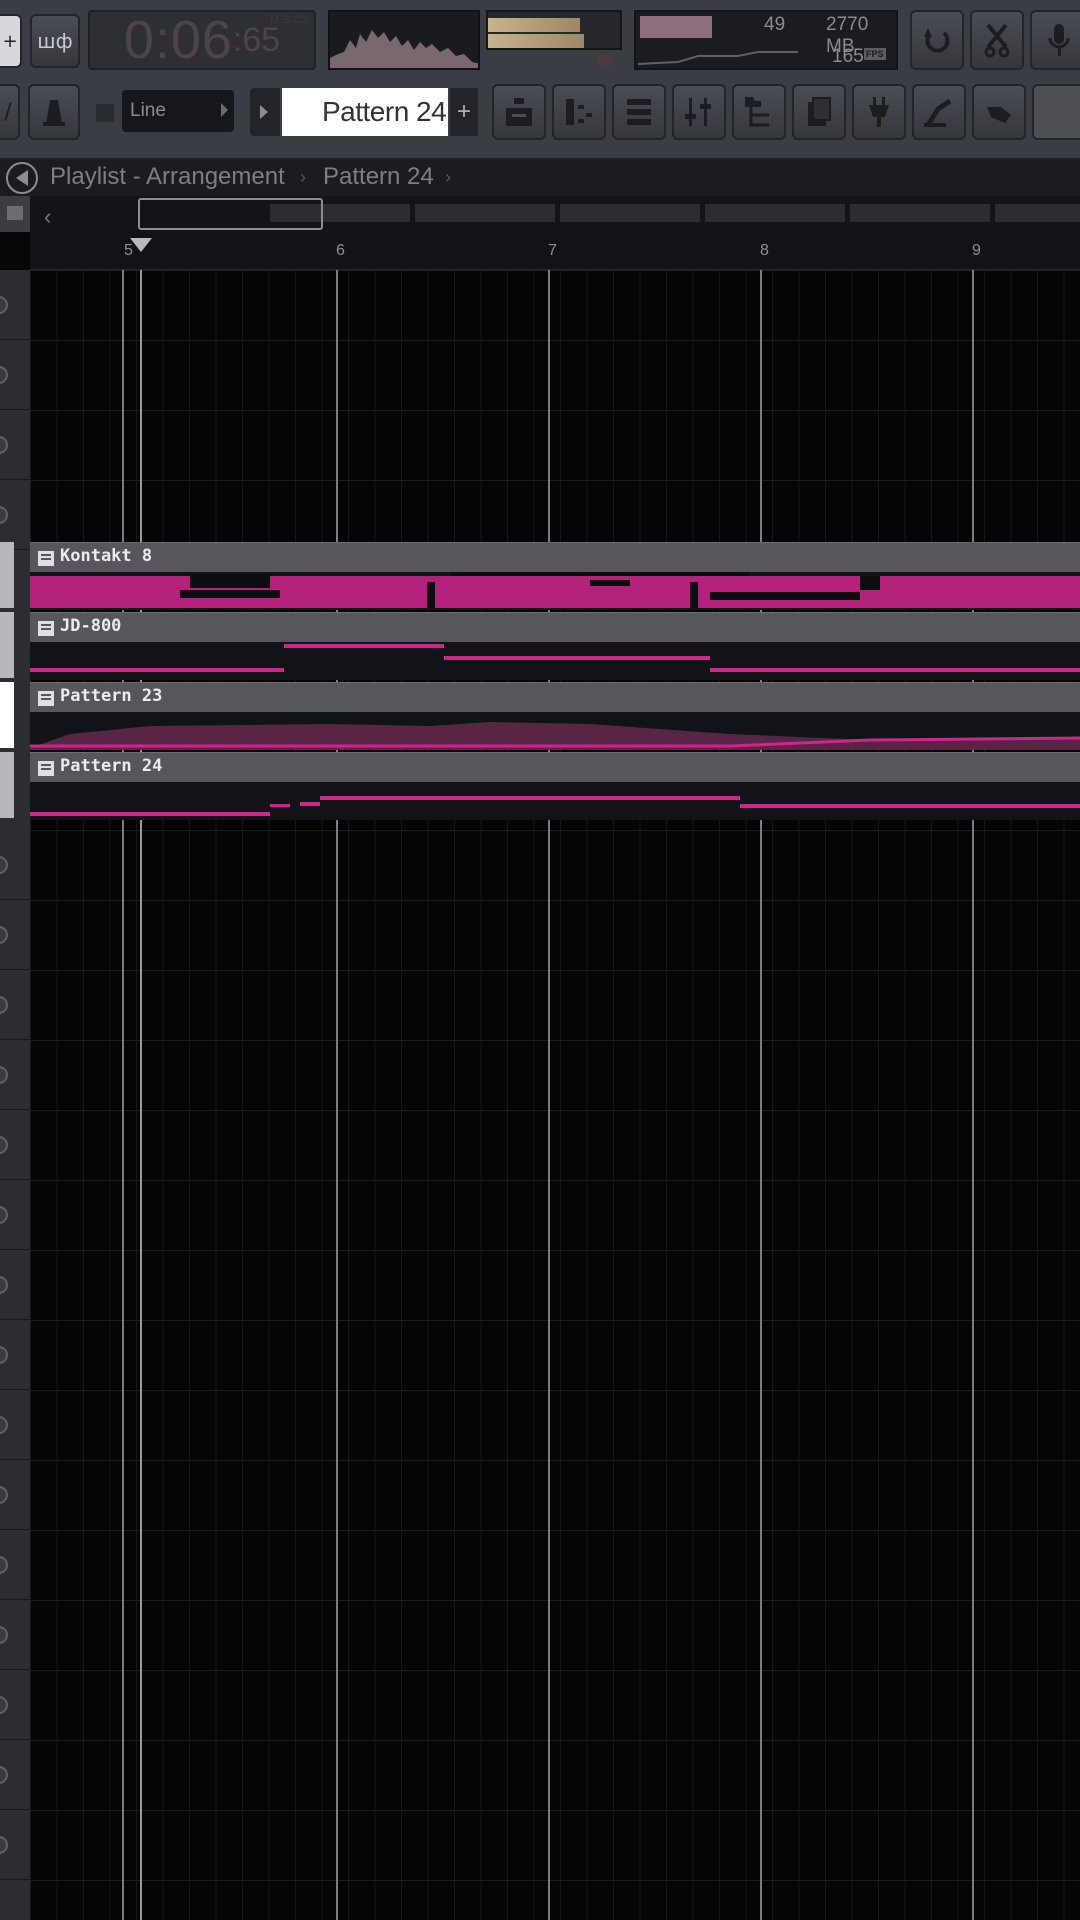  Describe the element at coordinates (775, 24) in the screenshot. I see `cpu-value: 49` at that location.